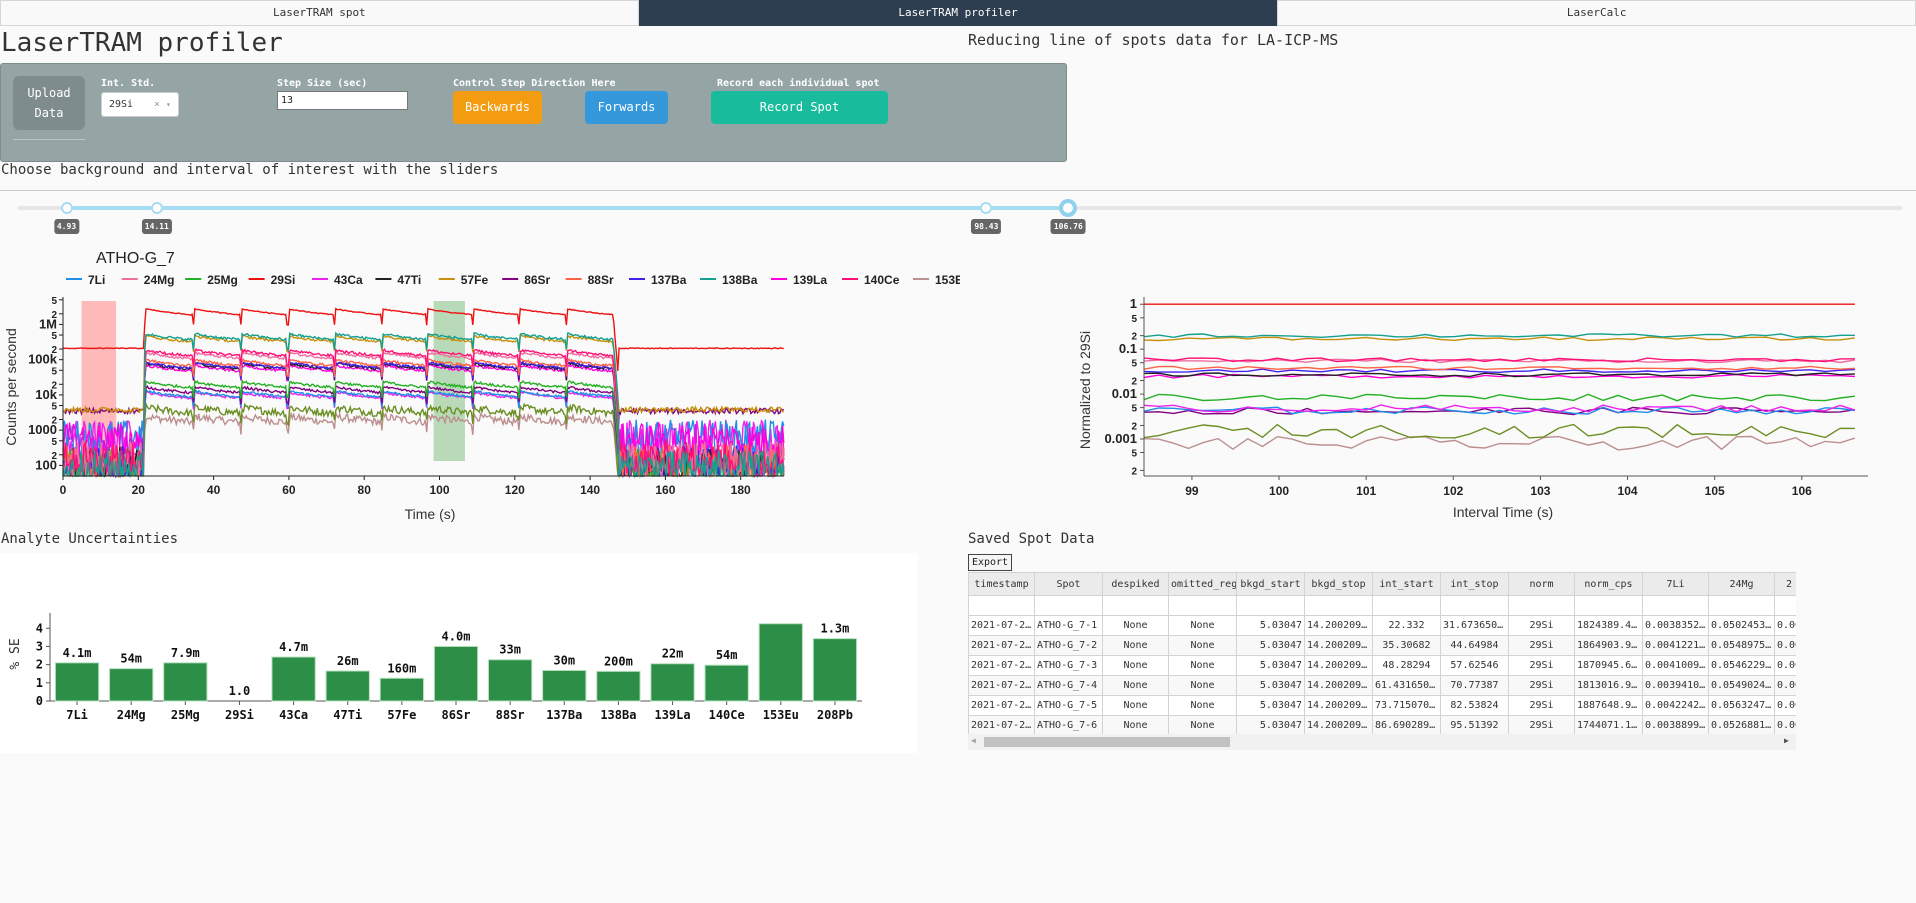  I want to click on bar-25mg, so click(185, 682).